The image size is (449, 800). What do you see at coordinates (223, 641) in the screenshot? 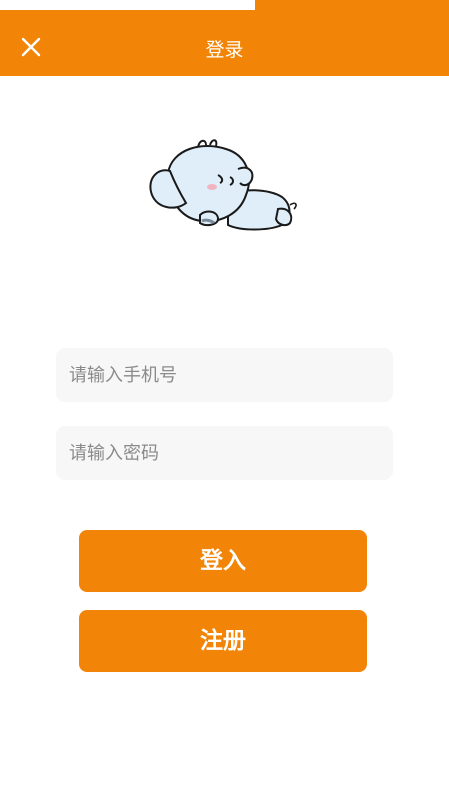
I see `register-button: 注册` at bounding box center [223, 641].